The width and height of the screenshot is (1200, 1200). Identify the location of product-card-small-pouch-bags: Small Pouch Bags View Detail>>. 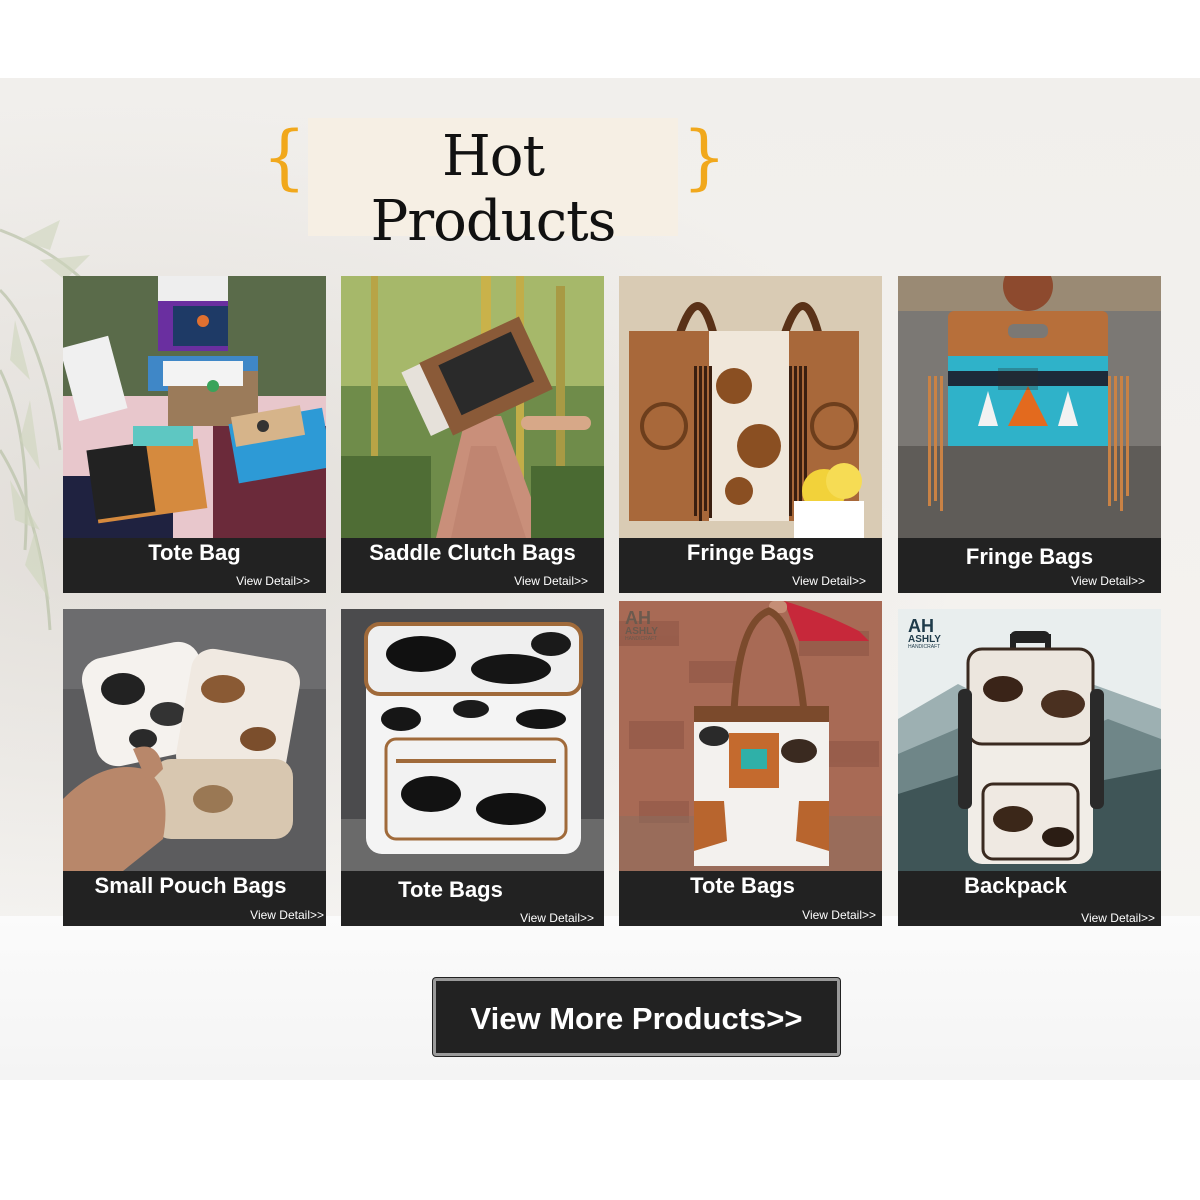
(194, 767).